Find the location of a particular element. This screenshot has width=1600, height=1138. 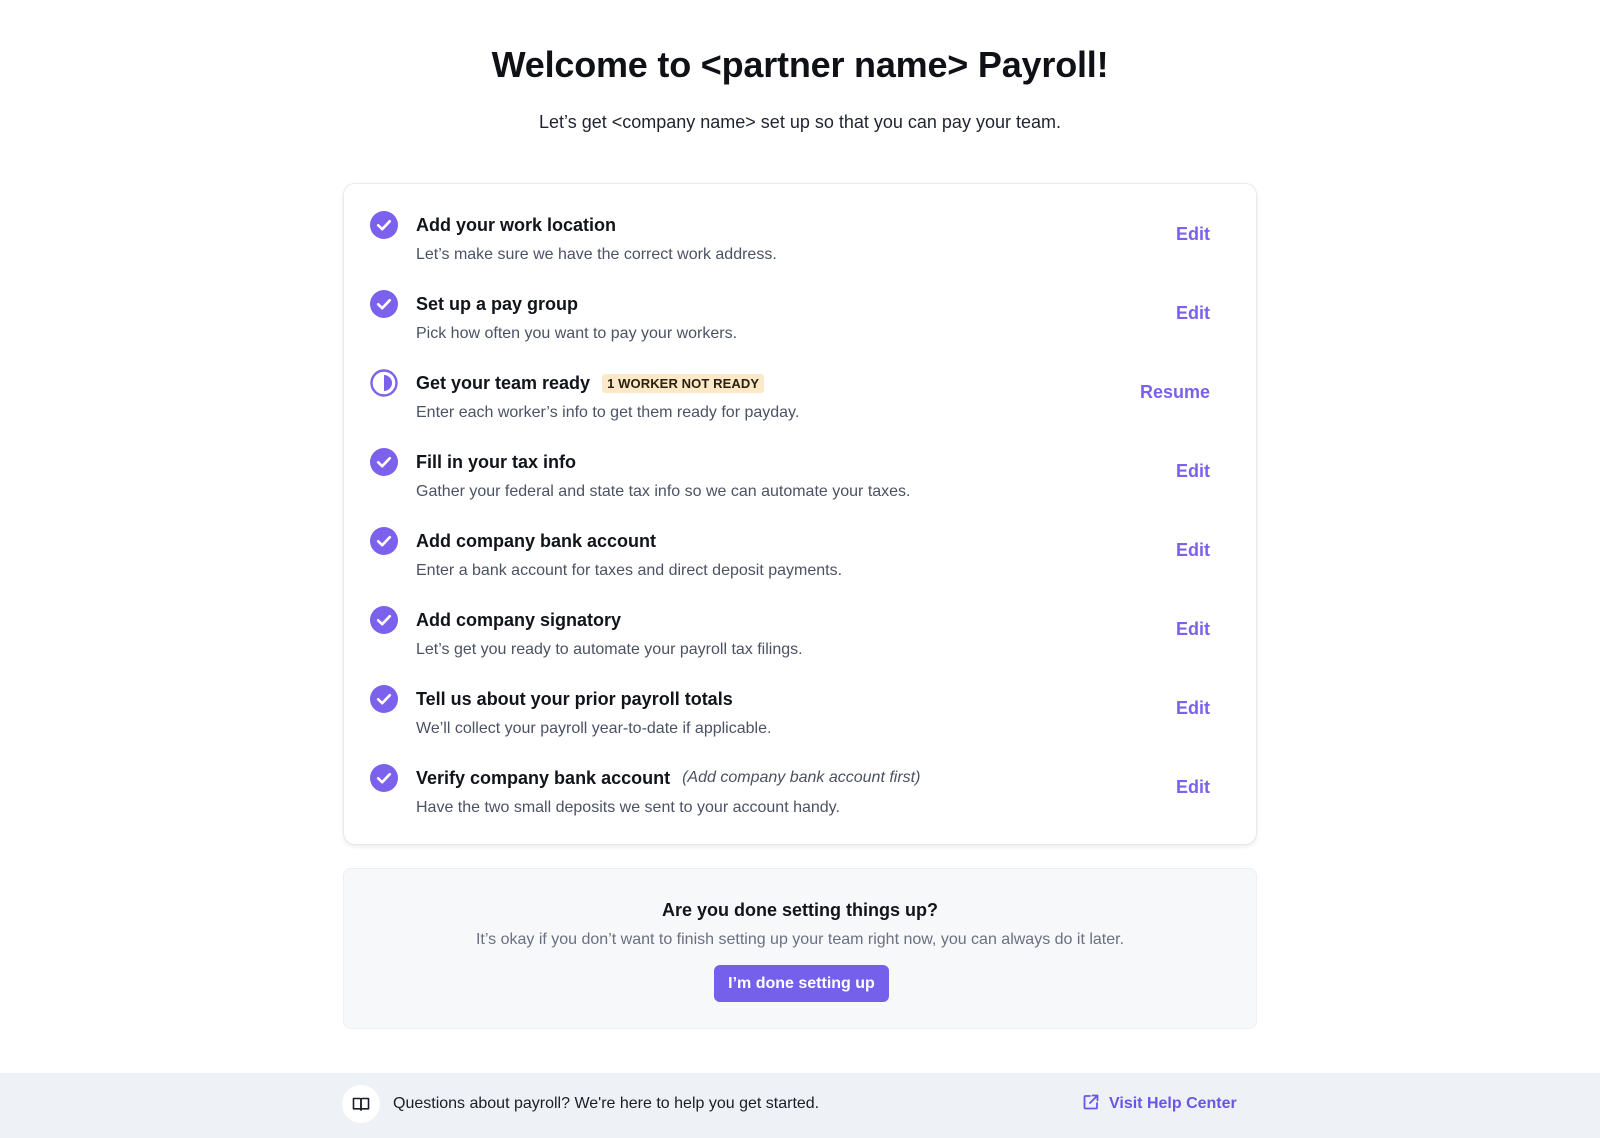

edit-work-location-button: Edit is located at coordinates (1193, 234).